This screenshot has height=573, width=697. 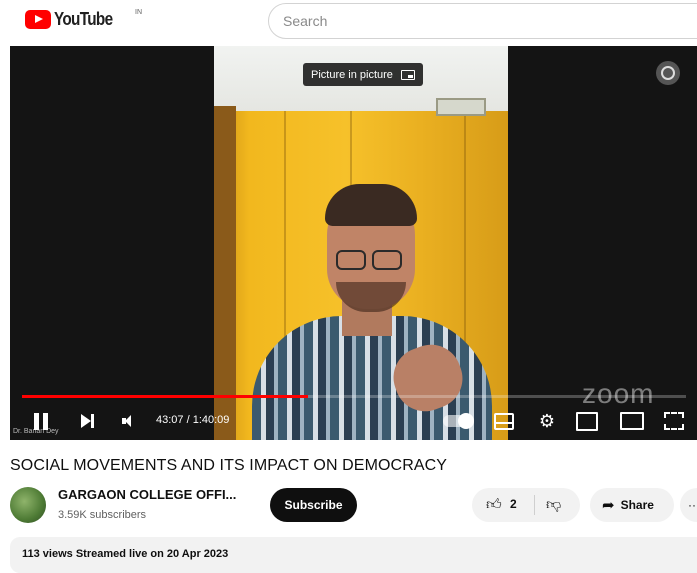 I want to click on like-count: 2, so click(x=513, y=504).